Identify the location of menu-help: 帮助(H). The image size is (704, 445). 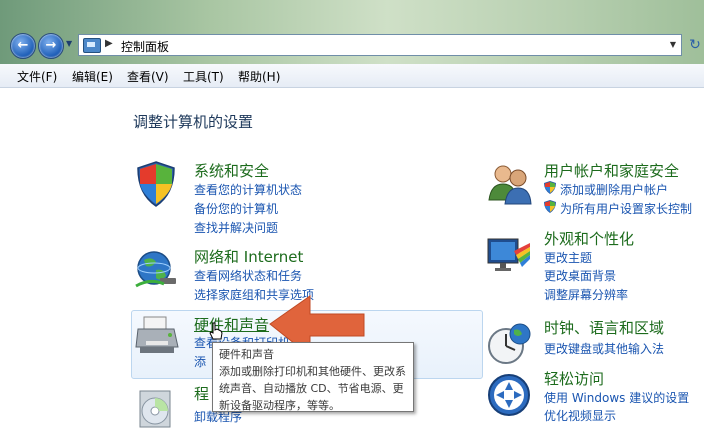
(259, 76).